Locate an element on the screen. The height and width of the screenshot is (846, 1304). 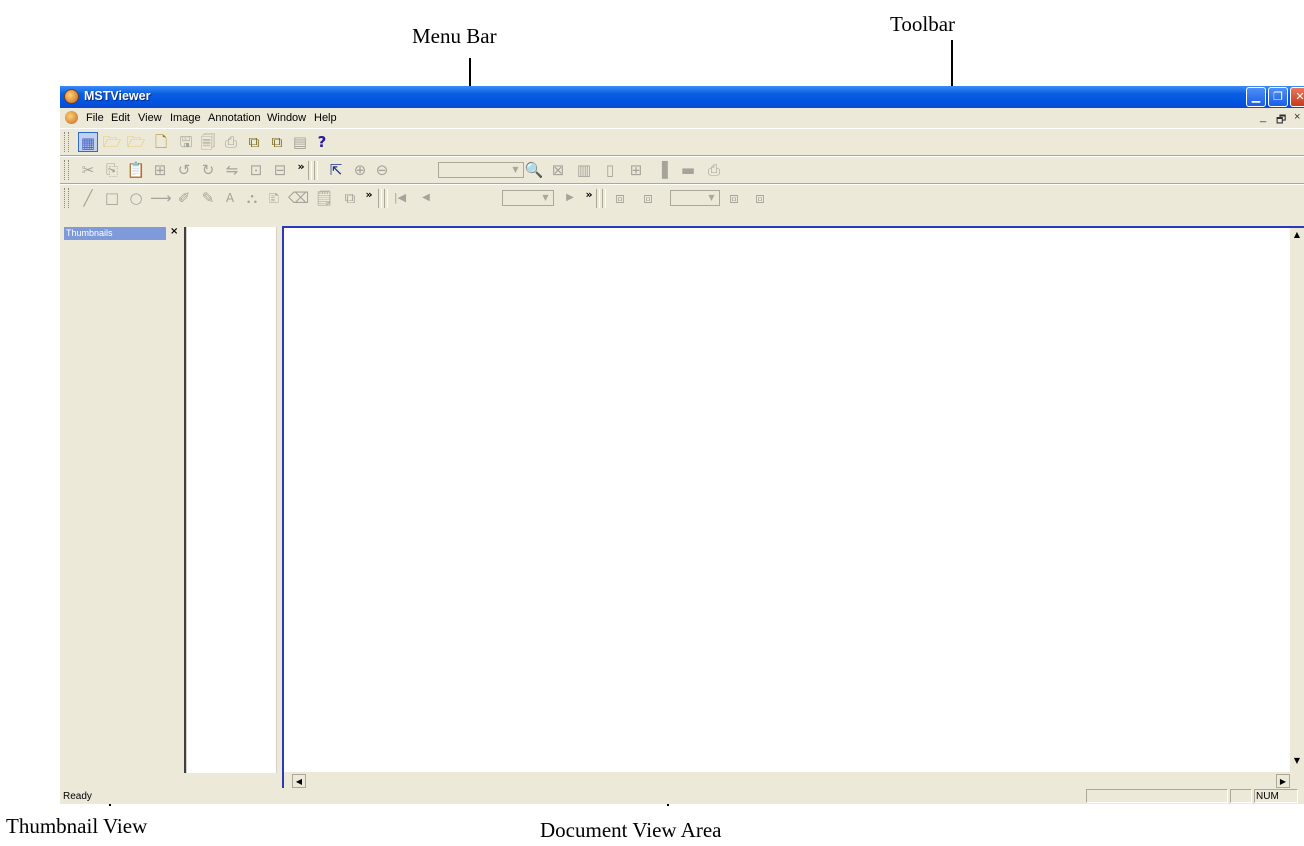
cut-icon: ✂ is located at coordinates (88, 170).